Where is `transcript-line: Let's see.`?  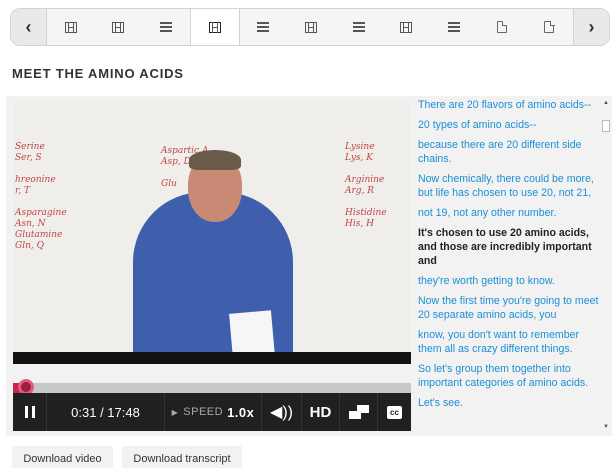 transcript-line: Let's see. is located at coordinates (509, 403).